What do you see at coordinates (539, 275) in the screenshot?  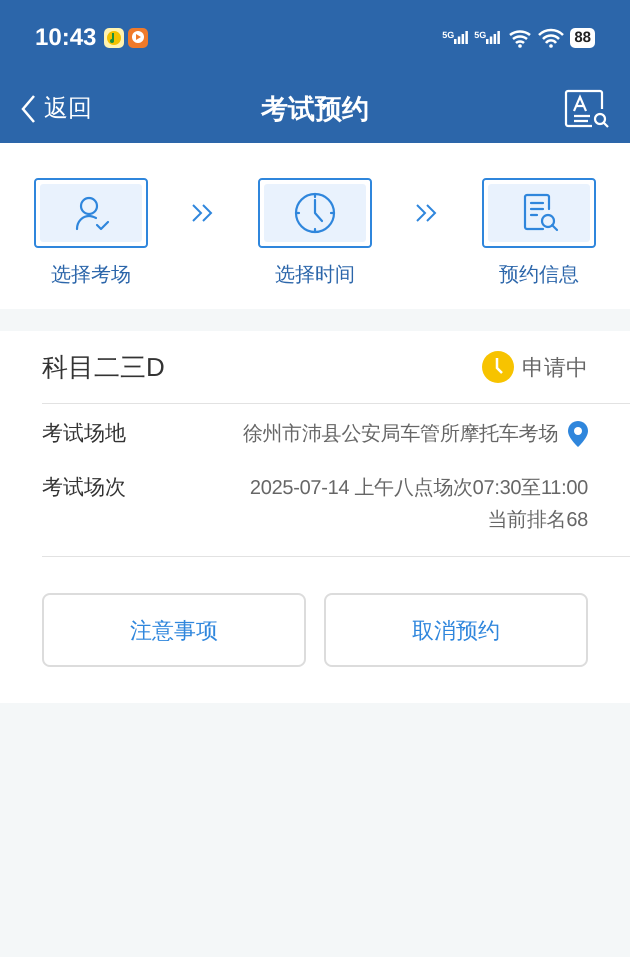 I see `step-label: 预约信息` at bounding box center [539, 275].